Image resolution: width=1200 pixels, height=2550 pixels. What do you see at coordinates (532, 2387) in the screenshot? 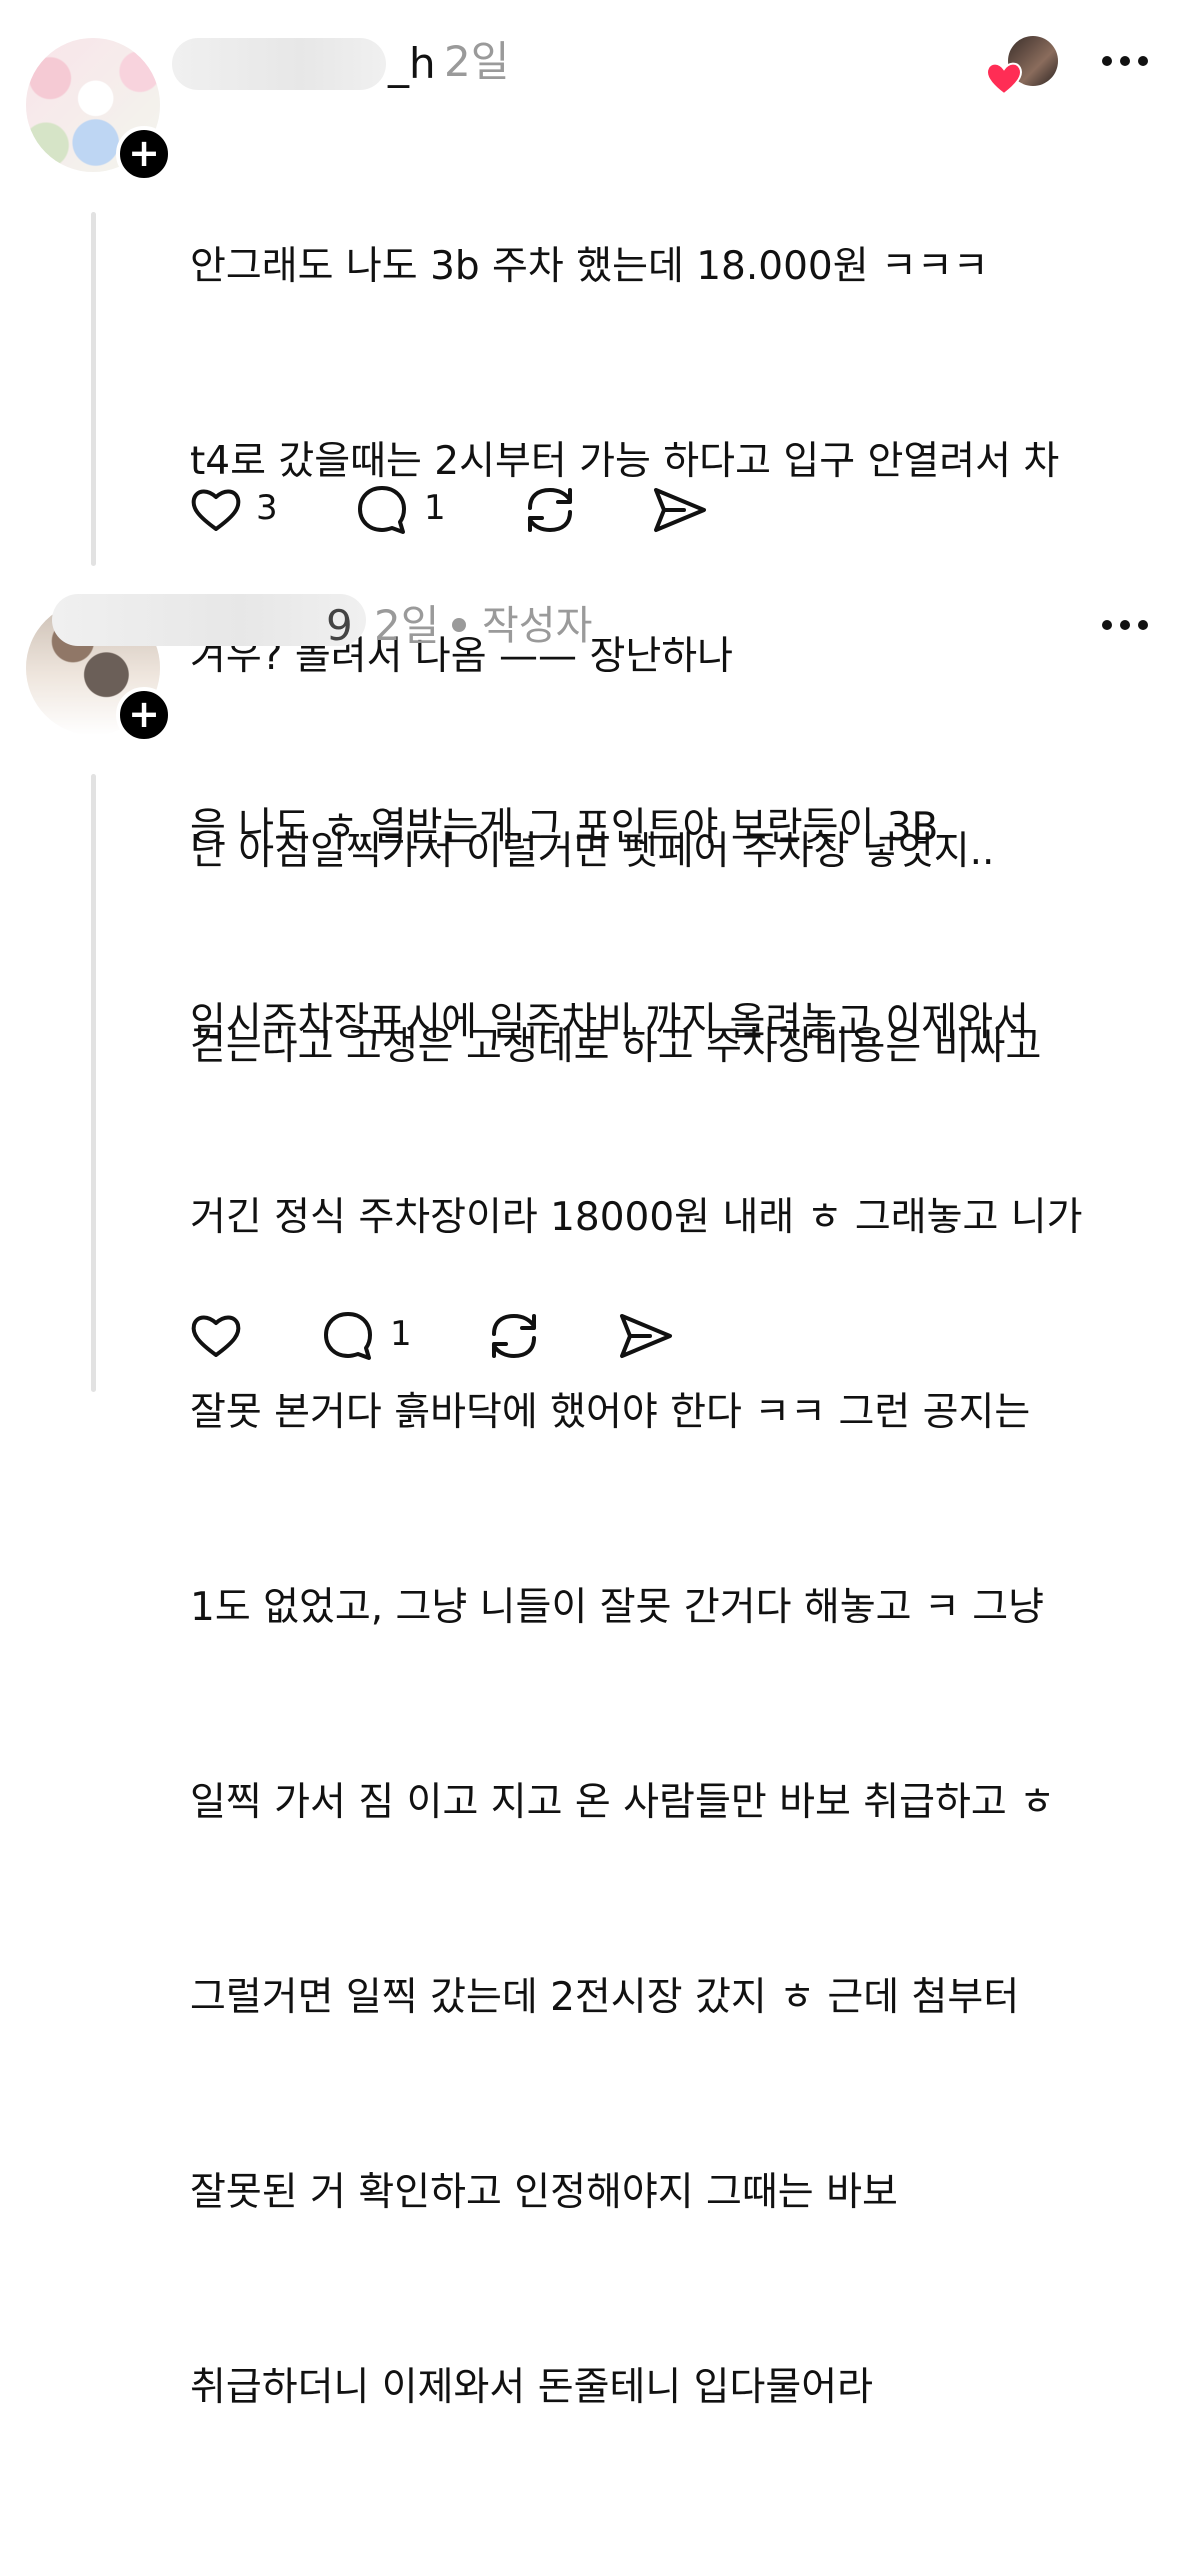
I see `comment-line: 취급하더니 이제와서 돈줄테니 입다물어라` at bounding box center [532, 2387].